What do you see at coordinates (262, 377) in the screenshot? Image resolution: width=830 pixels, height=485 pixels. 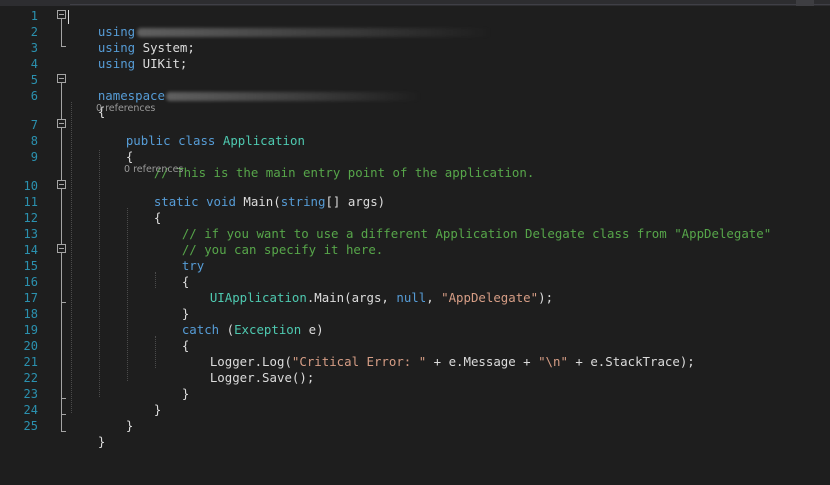 I see `code-text: Logger.Save();` at bounding box center [262, 377].